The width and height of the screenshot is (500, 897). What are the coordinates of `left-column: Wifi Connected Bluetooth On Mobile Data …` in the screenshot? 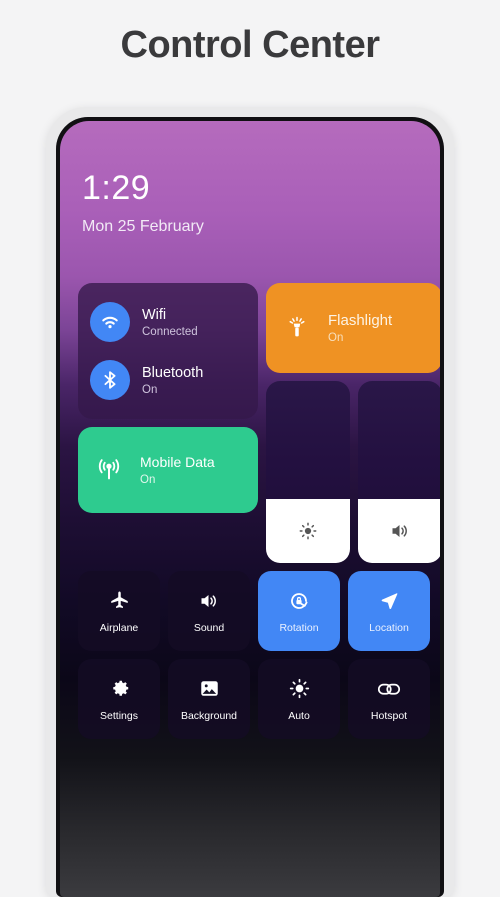 It's located at (168, 423).